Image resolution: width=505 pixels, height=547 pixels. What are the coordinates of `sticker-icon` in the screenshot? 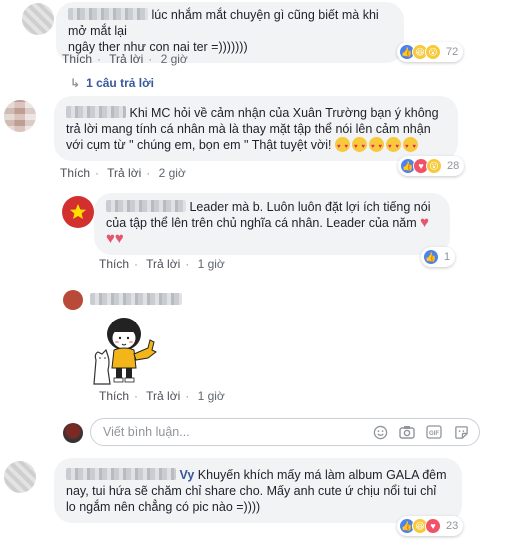 It's located at (461, 432).